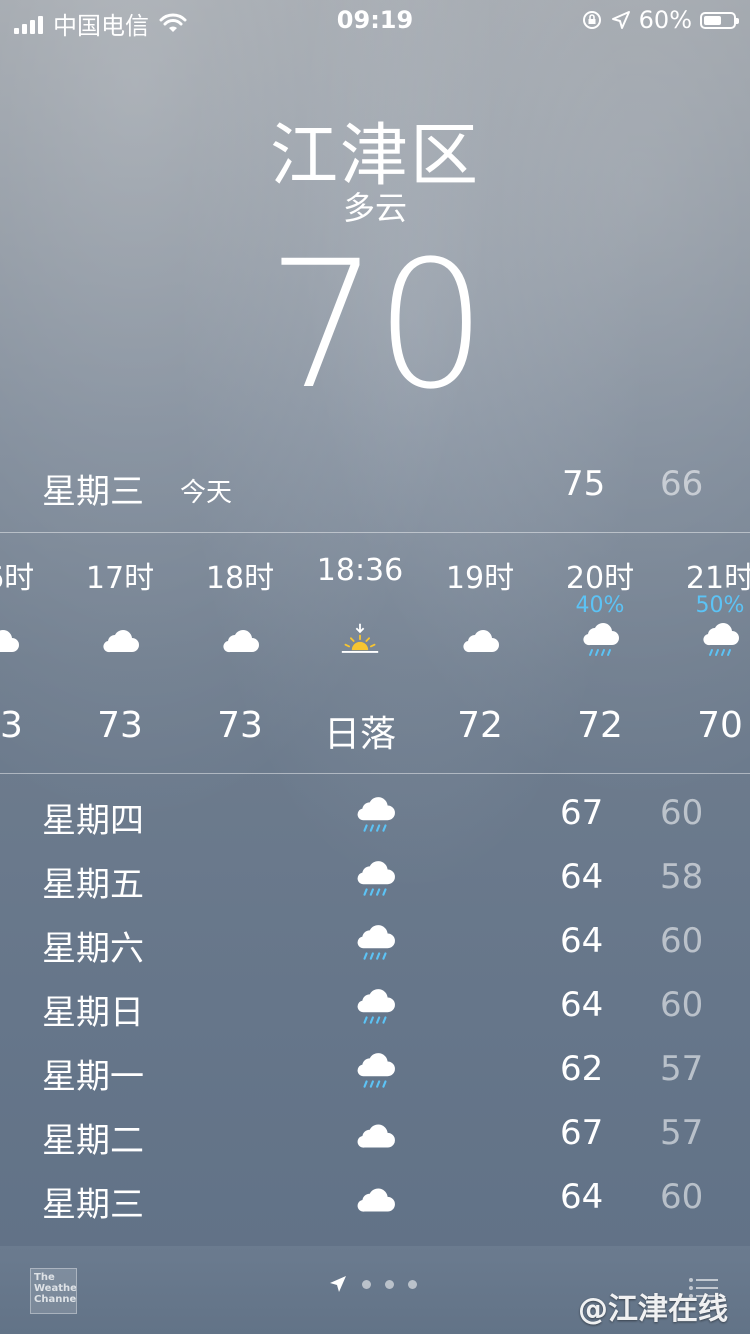  What do you see at coordinates (717, 578) in the screenshot?
I see `hour-time: 21时` at bounding box center [717, 578].